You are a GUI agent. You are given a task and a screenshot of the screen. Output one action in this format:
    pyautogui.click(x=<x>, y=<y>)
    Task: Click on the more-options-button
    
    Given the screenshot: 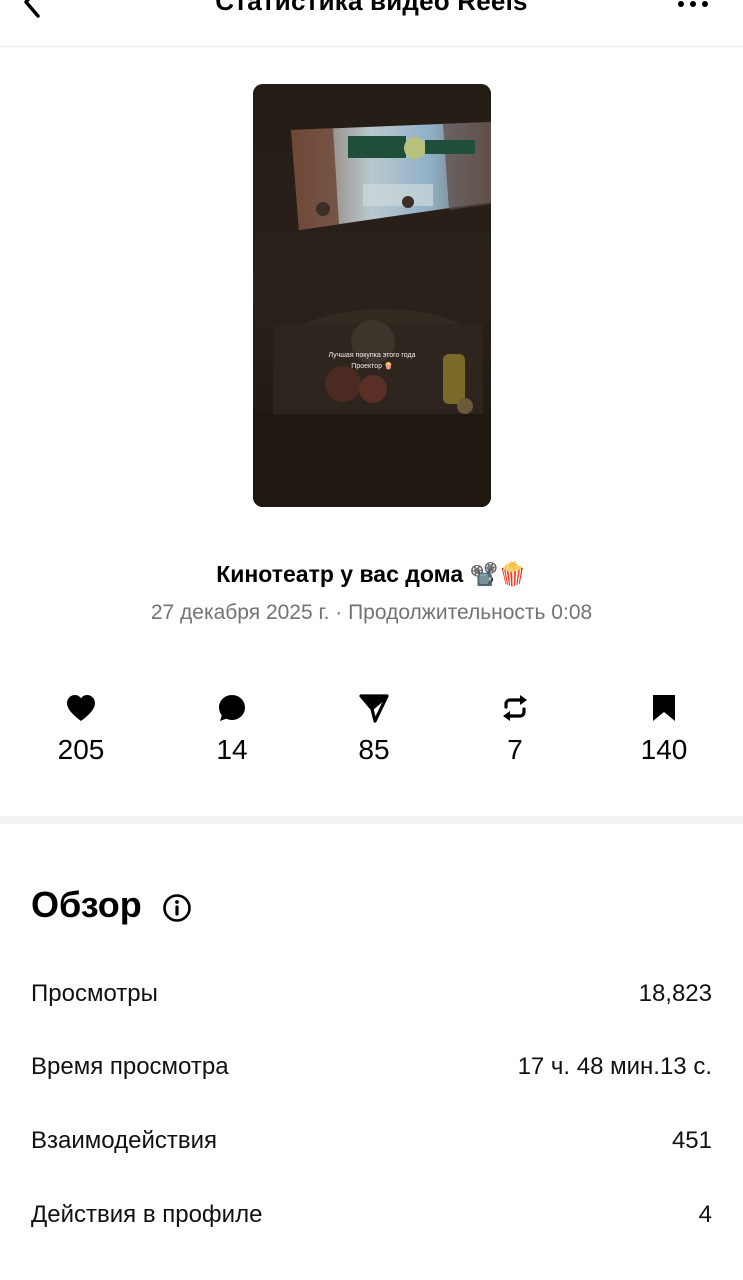 What is the action you would take?
    pyautogui.click(x=693, y=6)
    